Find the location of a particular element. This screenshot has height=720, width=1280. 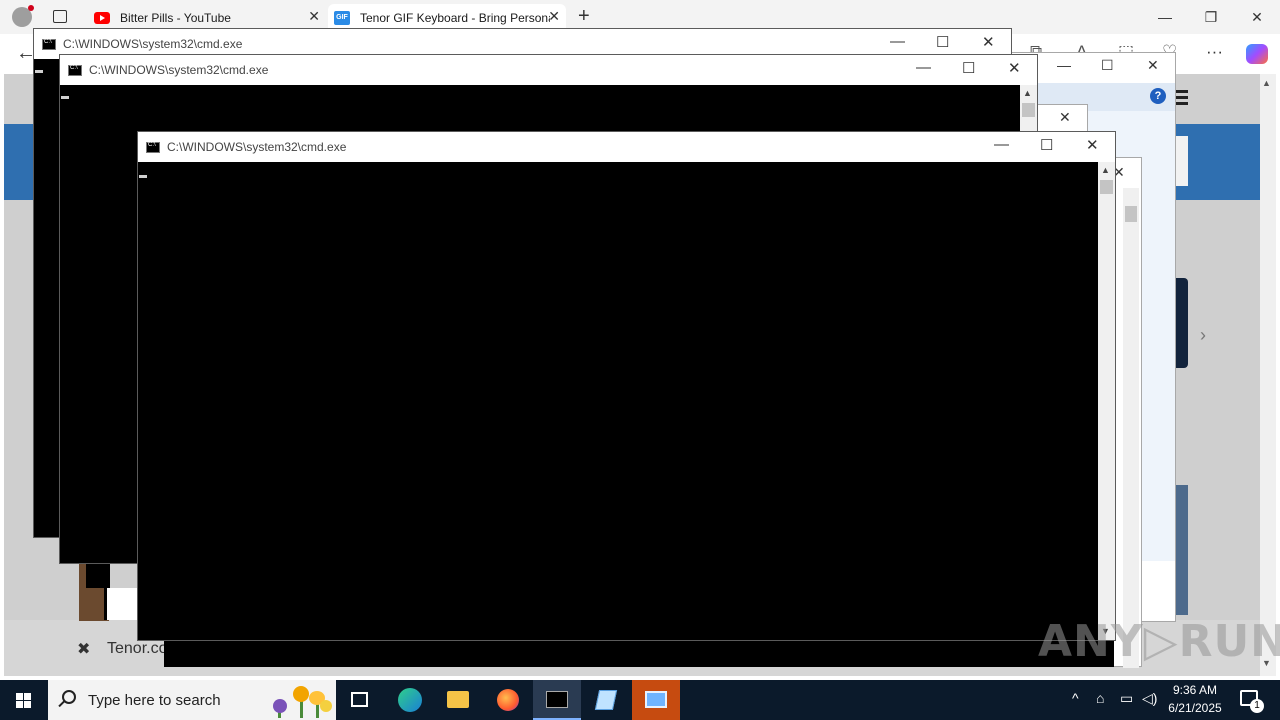

tab-youtube: Bitter Pills - YouTube ✕ is located at coordinates (206, 17).